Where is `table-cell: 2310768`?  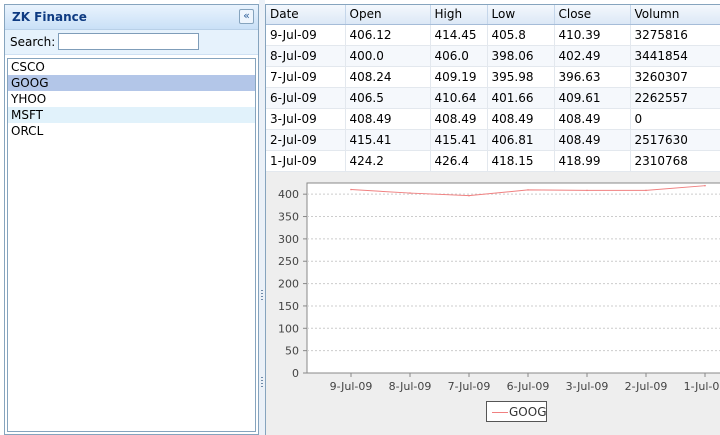
table-cell: 2310768 is located at coordinates (675, 161).